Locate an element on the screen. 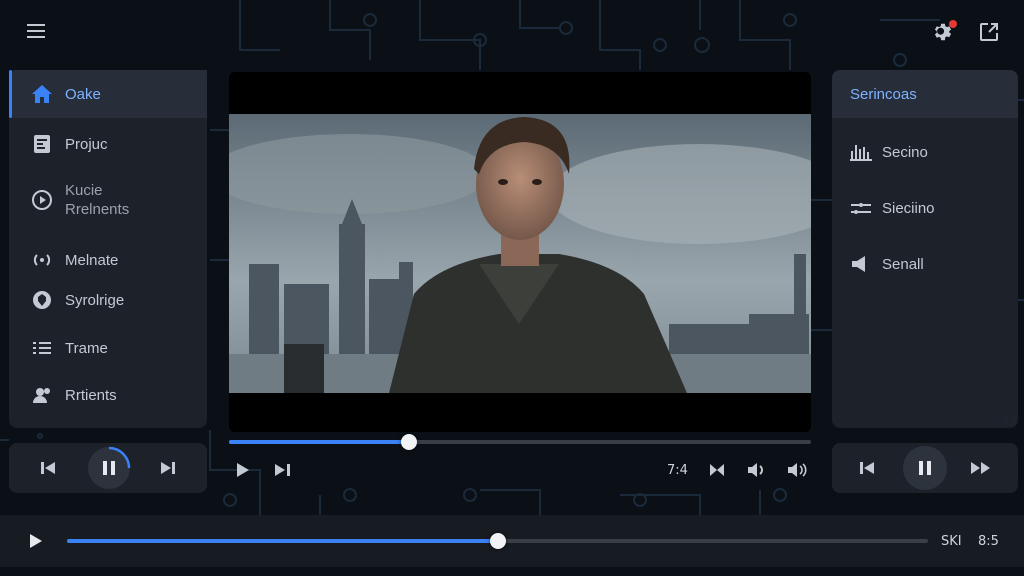  frame-step-button is located at coordinates (717, 470).